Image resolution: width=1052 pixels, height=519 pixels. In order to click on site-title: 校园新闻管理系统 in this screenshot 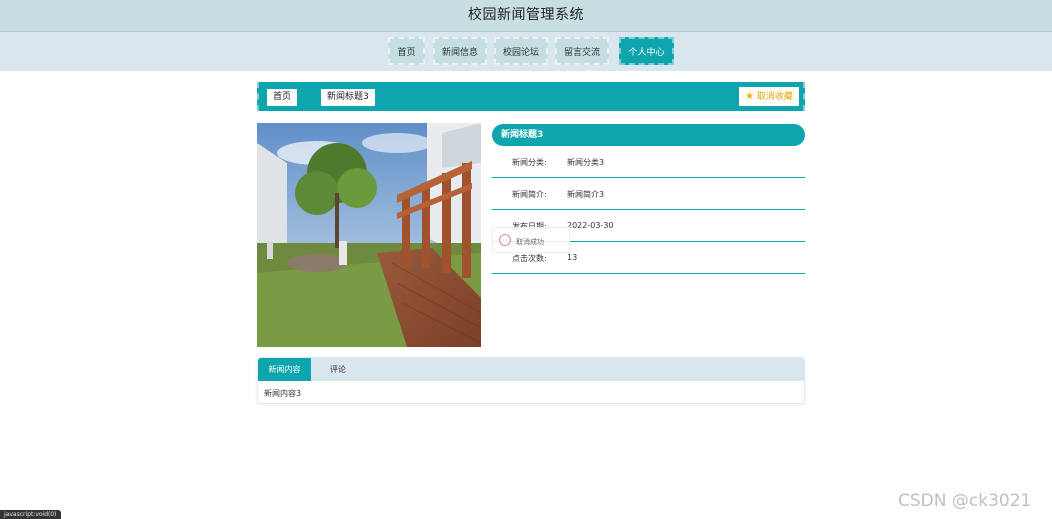, I will do `click(526, 15)`.